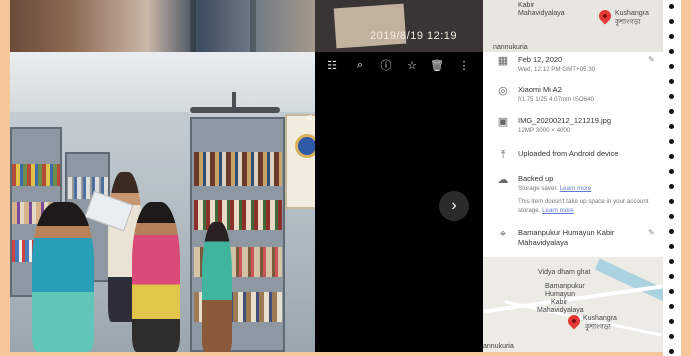  I want to click on cloud-done-icon: ☁, so click(503, 180).